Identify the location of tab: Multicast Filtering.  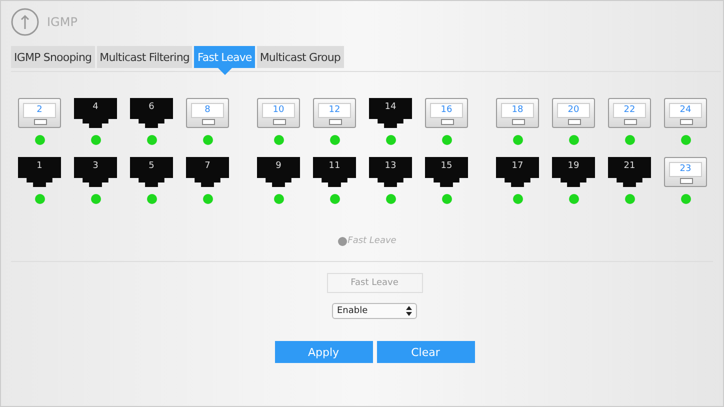
(144, 57).